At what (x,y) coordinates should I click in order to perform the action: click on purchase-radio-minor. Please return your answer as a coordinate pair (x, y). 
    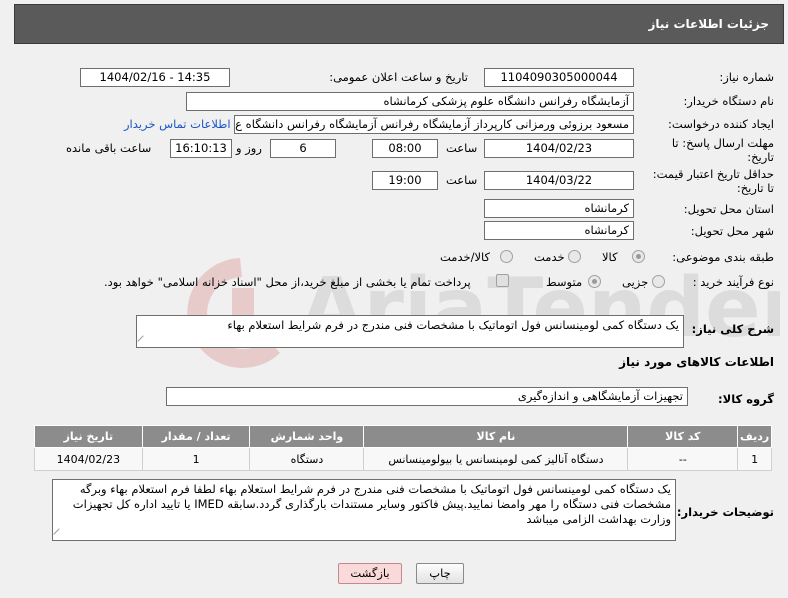
    Looking at the image, I should click on (658, 281).